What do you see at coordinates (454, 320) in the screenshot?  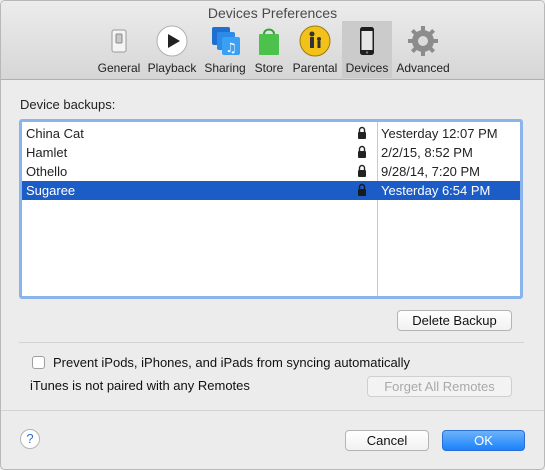 I see `delete-backup-button: Delete Backup` at bounding box center [454, 320].